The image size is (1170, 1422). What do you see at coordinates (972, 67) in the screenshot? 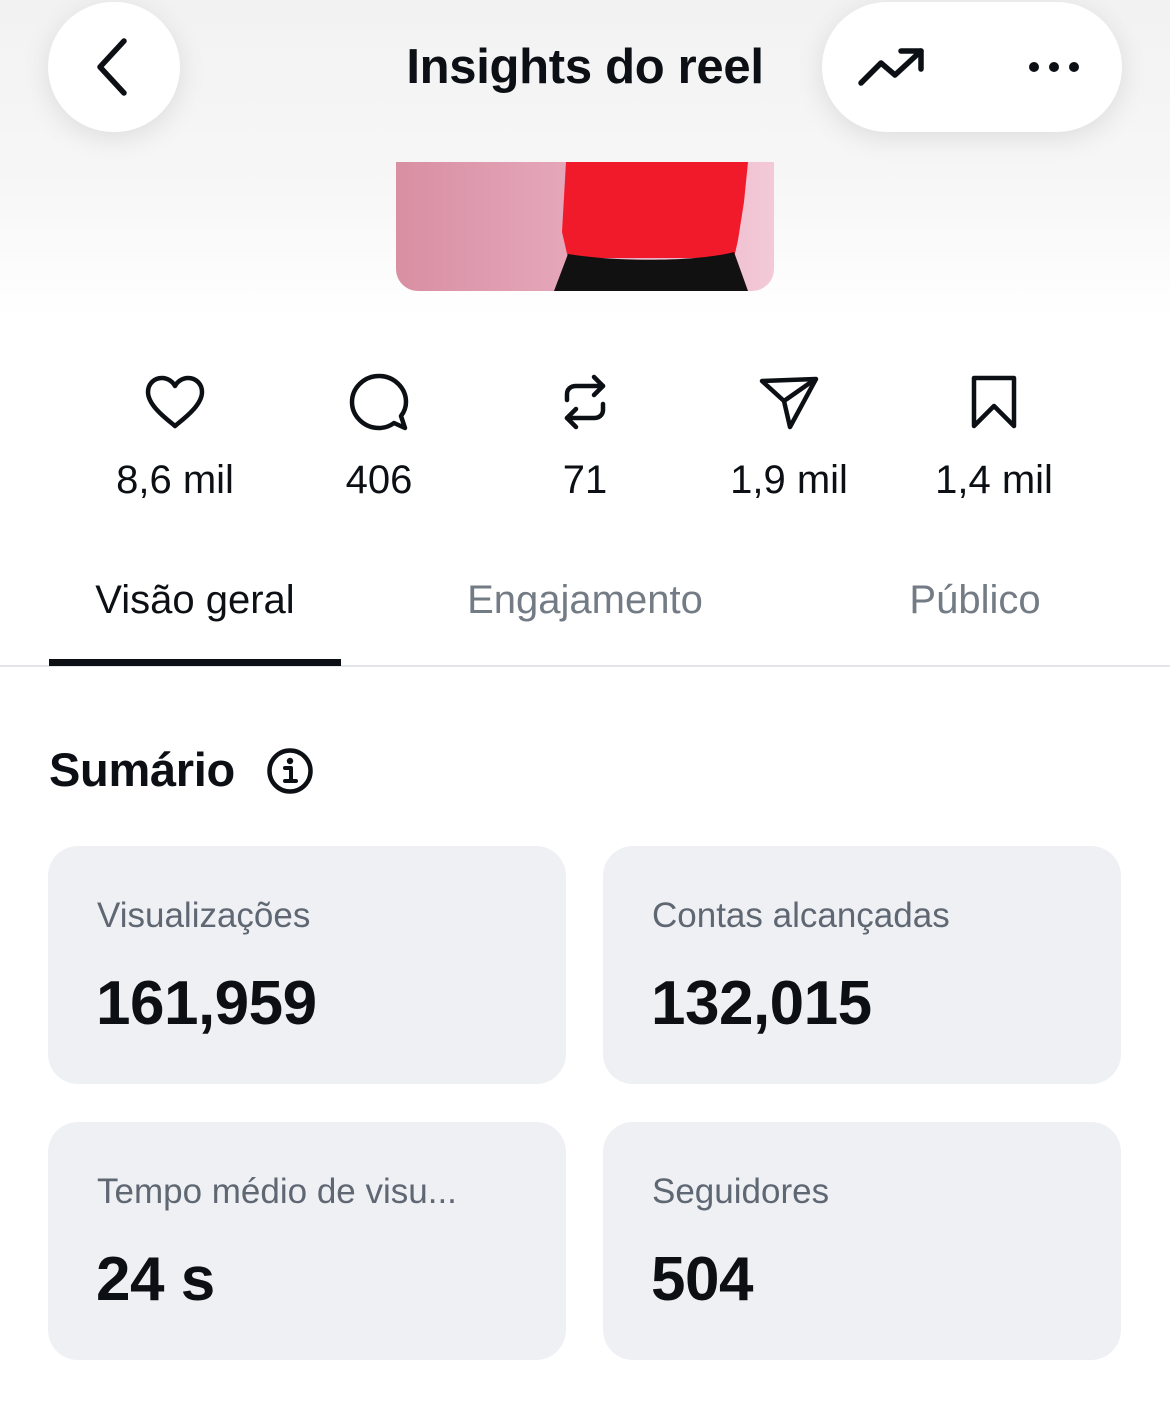
I see `header-actions` at bounding box center [972, 67].